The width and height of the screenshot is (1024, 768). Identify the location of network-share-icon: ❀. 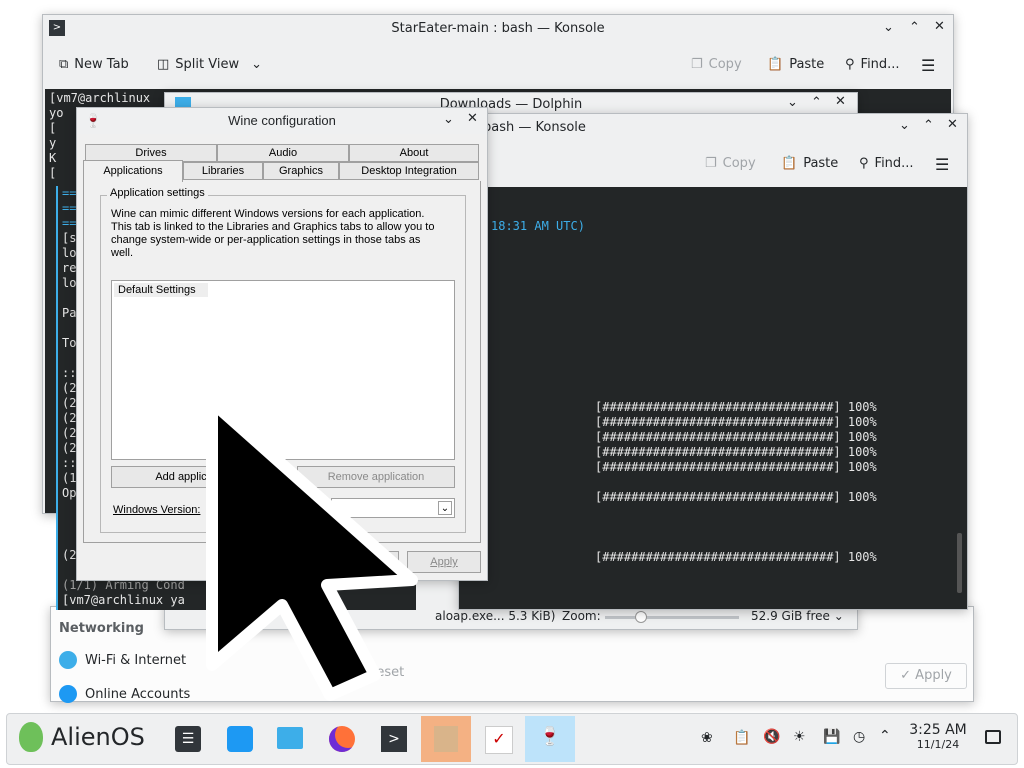
(707, 738).